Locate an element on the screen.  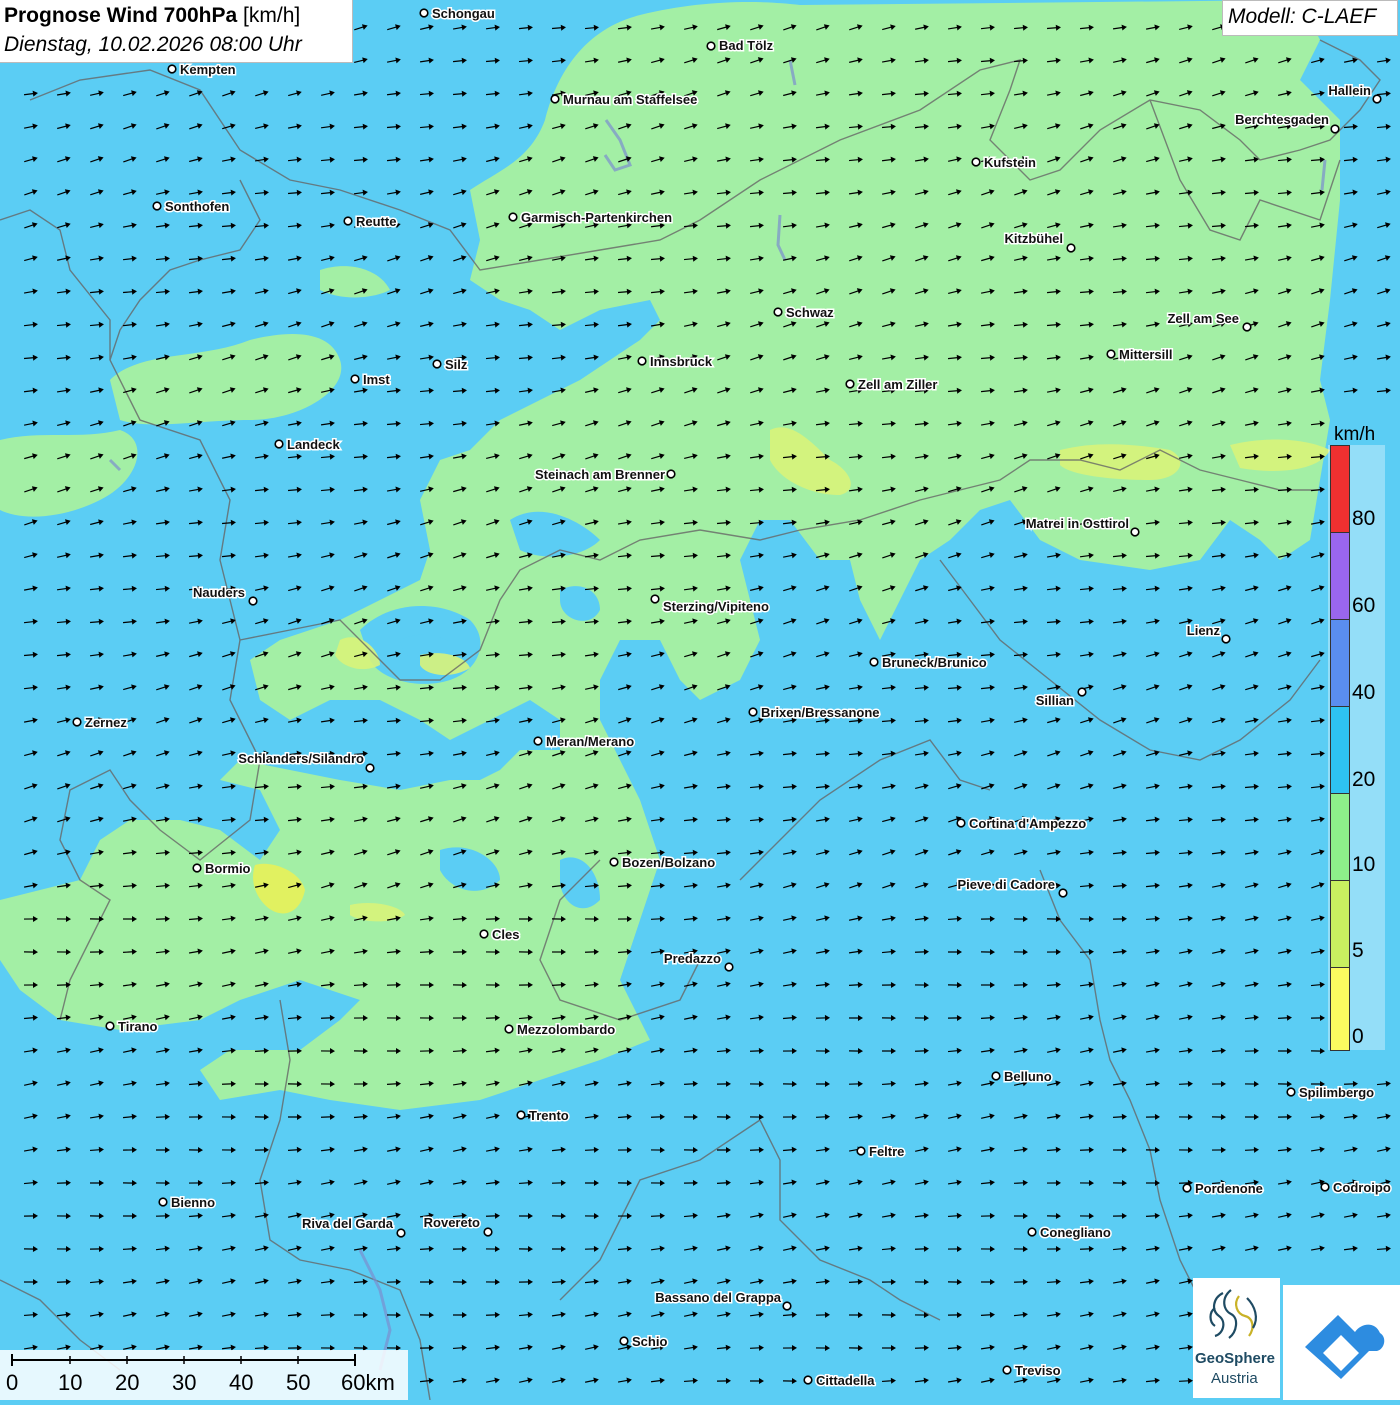
city-marker: Schongau is located at coordinates (457, 13).